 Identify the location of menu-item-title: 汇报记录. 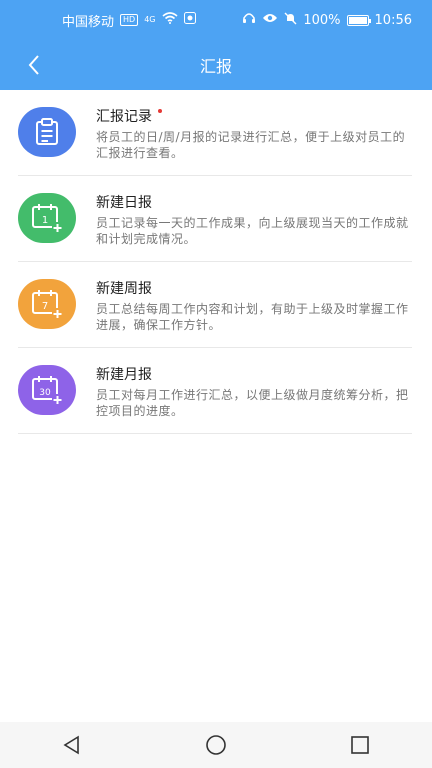
(129, 117).